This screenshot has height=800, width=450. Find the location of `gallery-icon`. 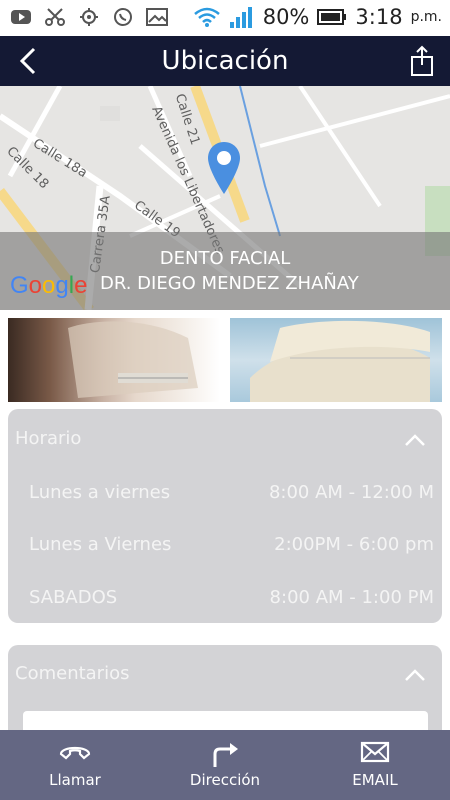

gallery-icon is located at coordinates (157, 17).